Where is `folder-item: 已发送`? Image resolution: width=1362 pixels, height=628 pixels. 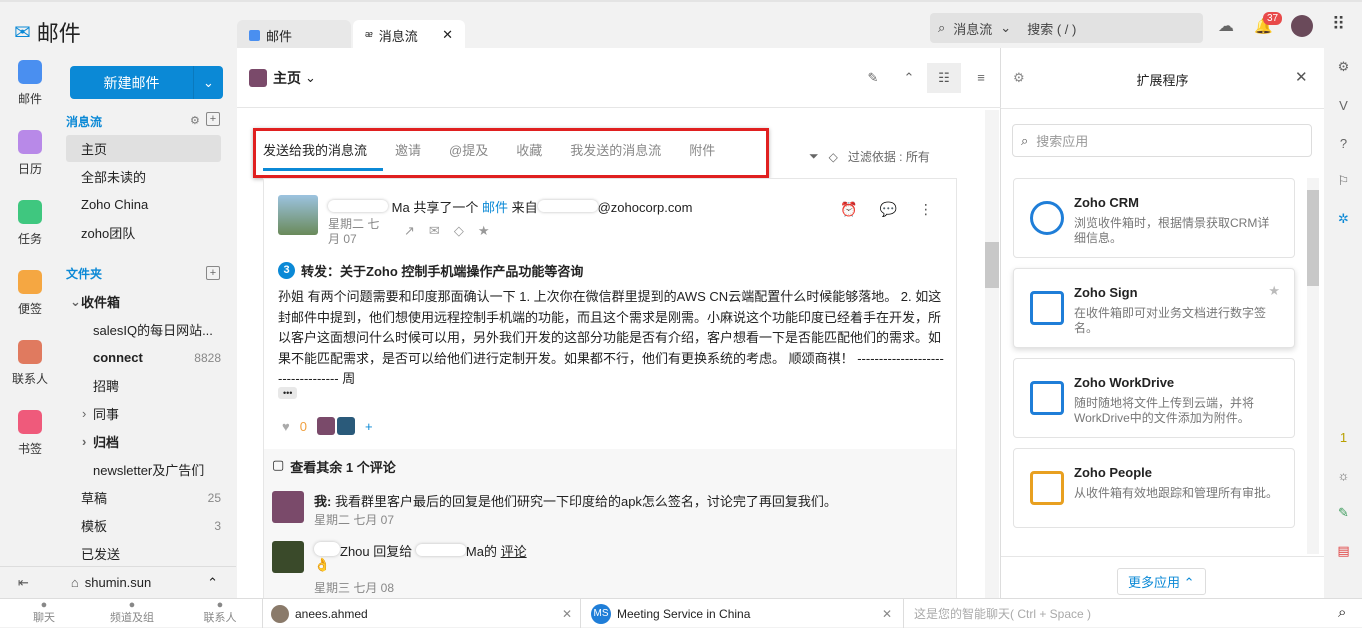 folder-item: 已发送 is located at coordinates (143, 553).